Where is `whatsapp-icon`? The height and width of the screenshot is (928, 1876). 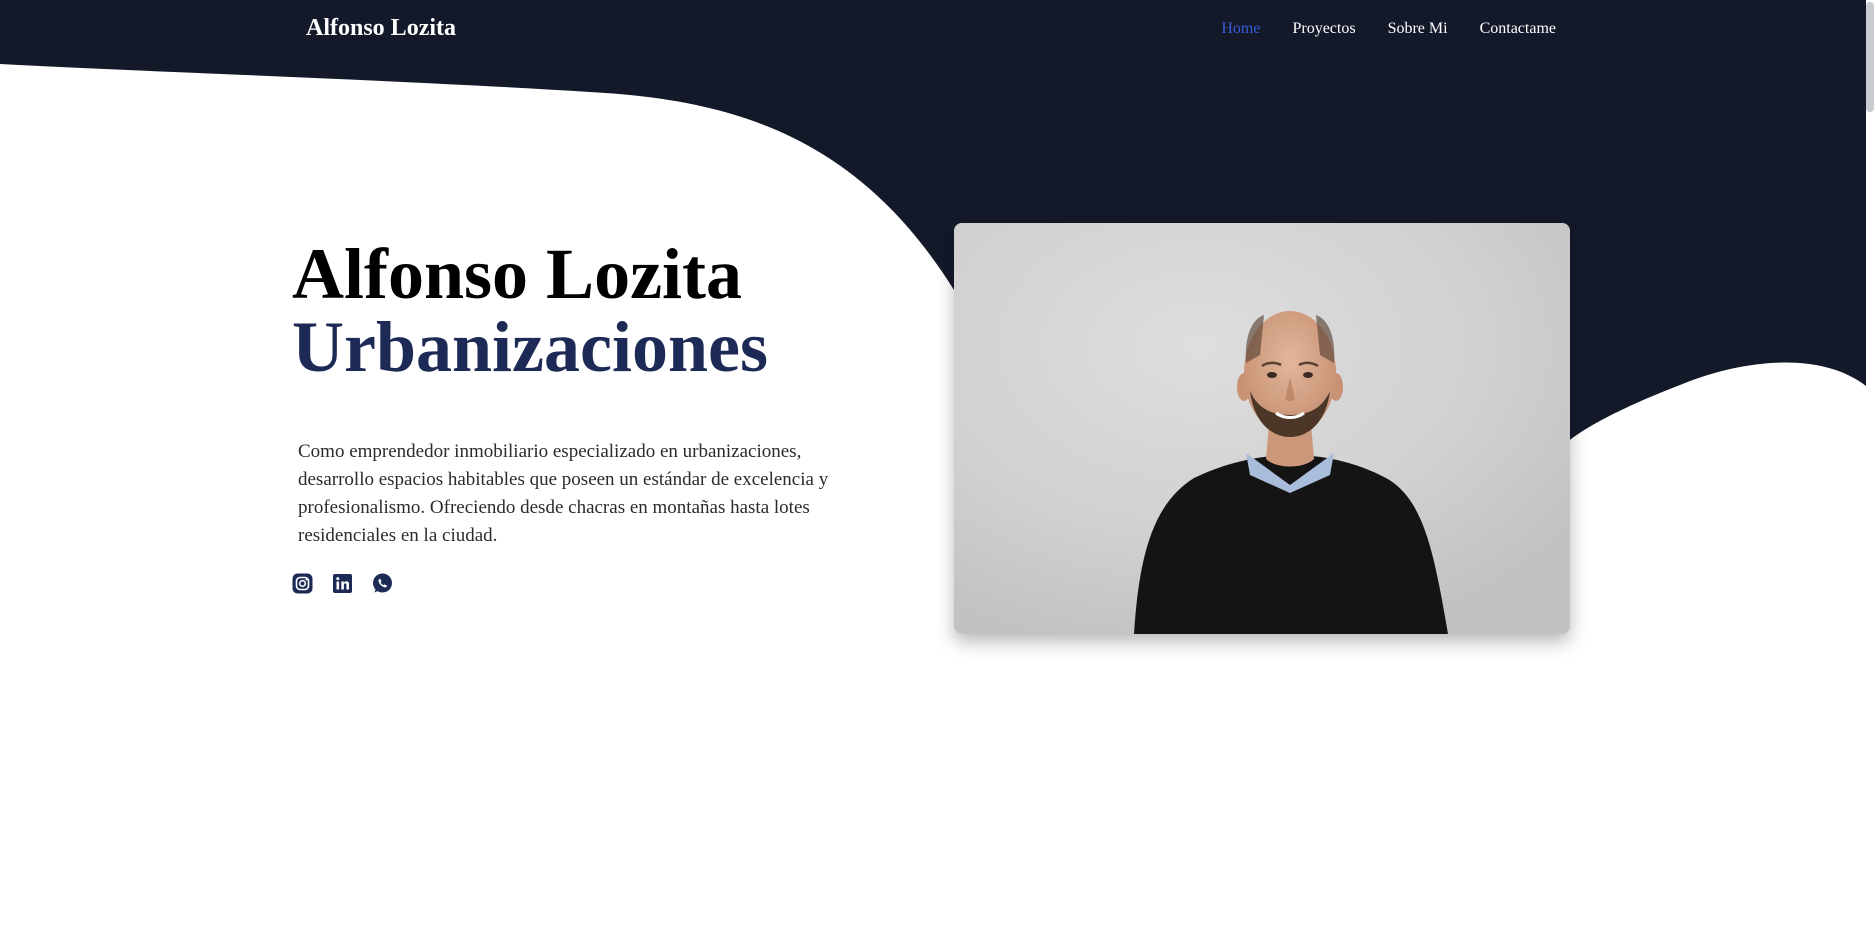 whatsapp-icon is located at coordinates (382, 583).